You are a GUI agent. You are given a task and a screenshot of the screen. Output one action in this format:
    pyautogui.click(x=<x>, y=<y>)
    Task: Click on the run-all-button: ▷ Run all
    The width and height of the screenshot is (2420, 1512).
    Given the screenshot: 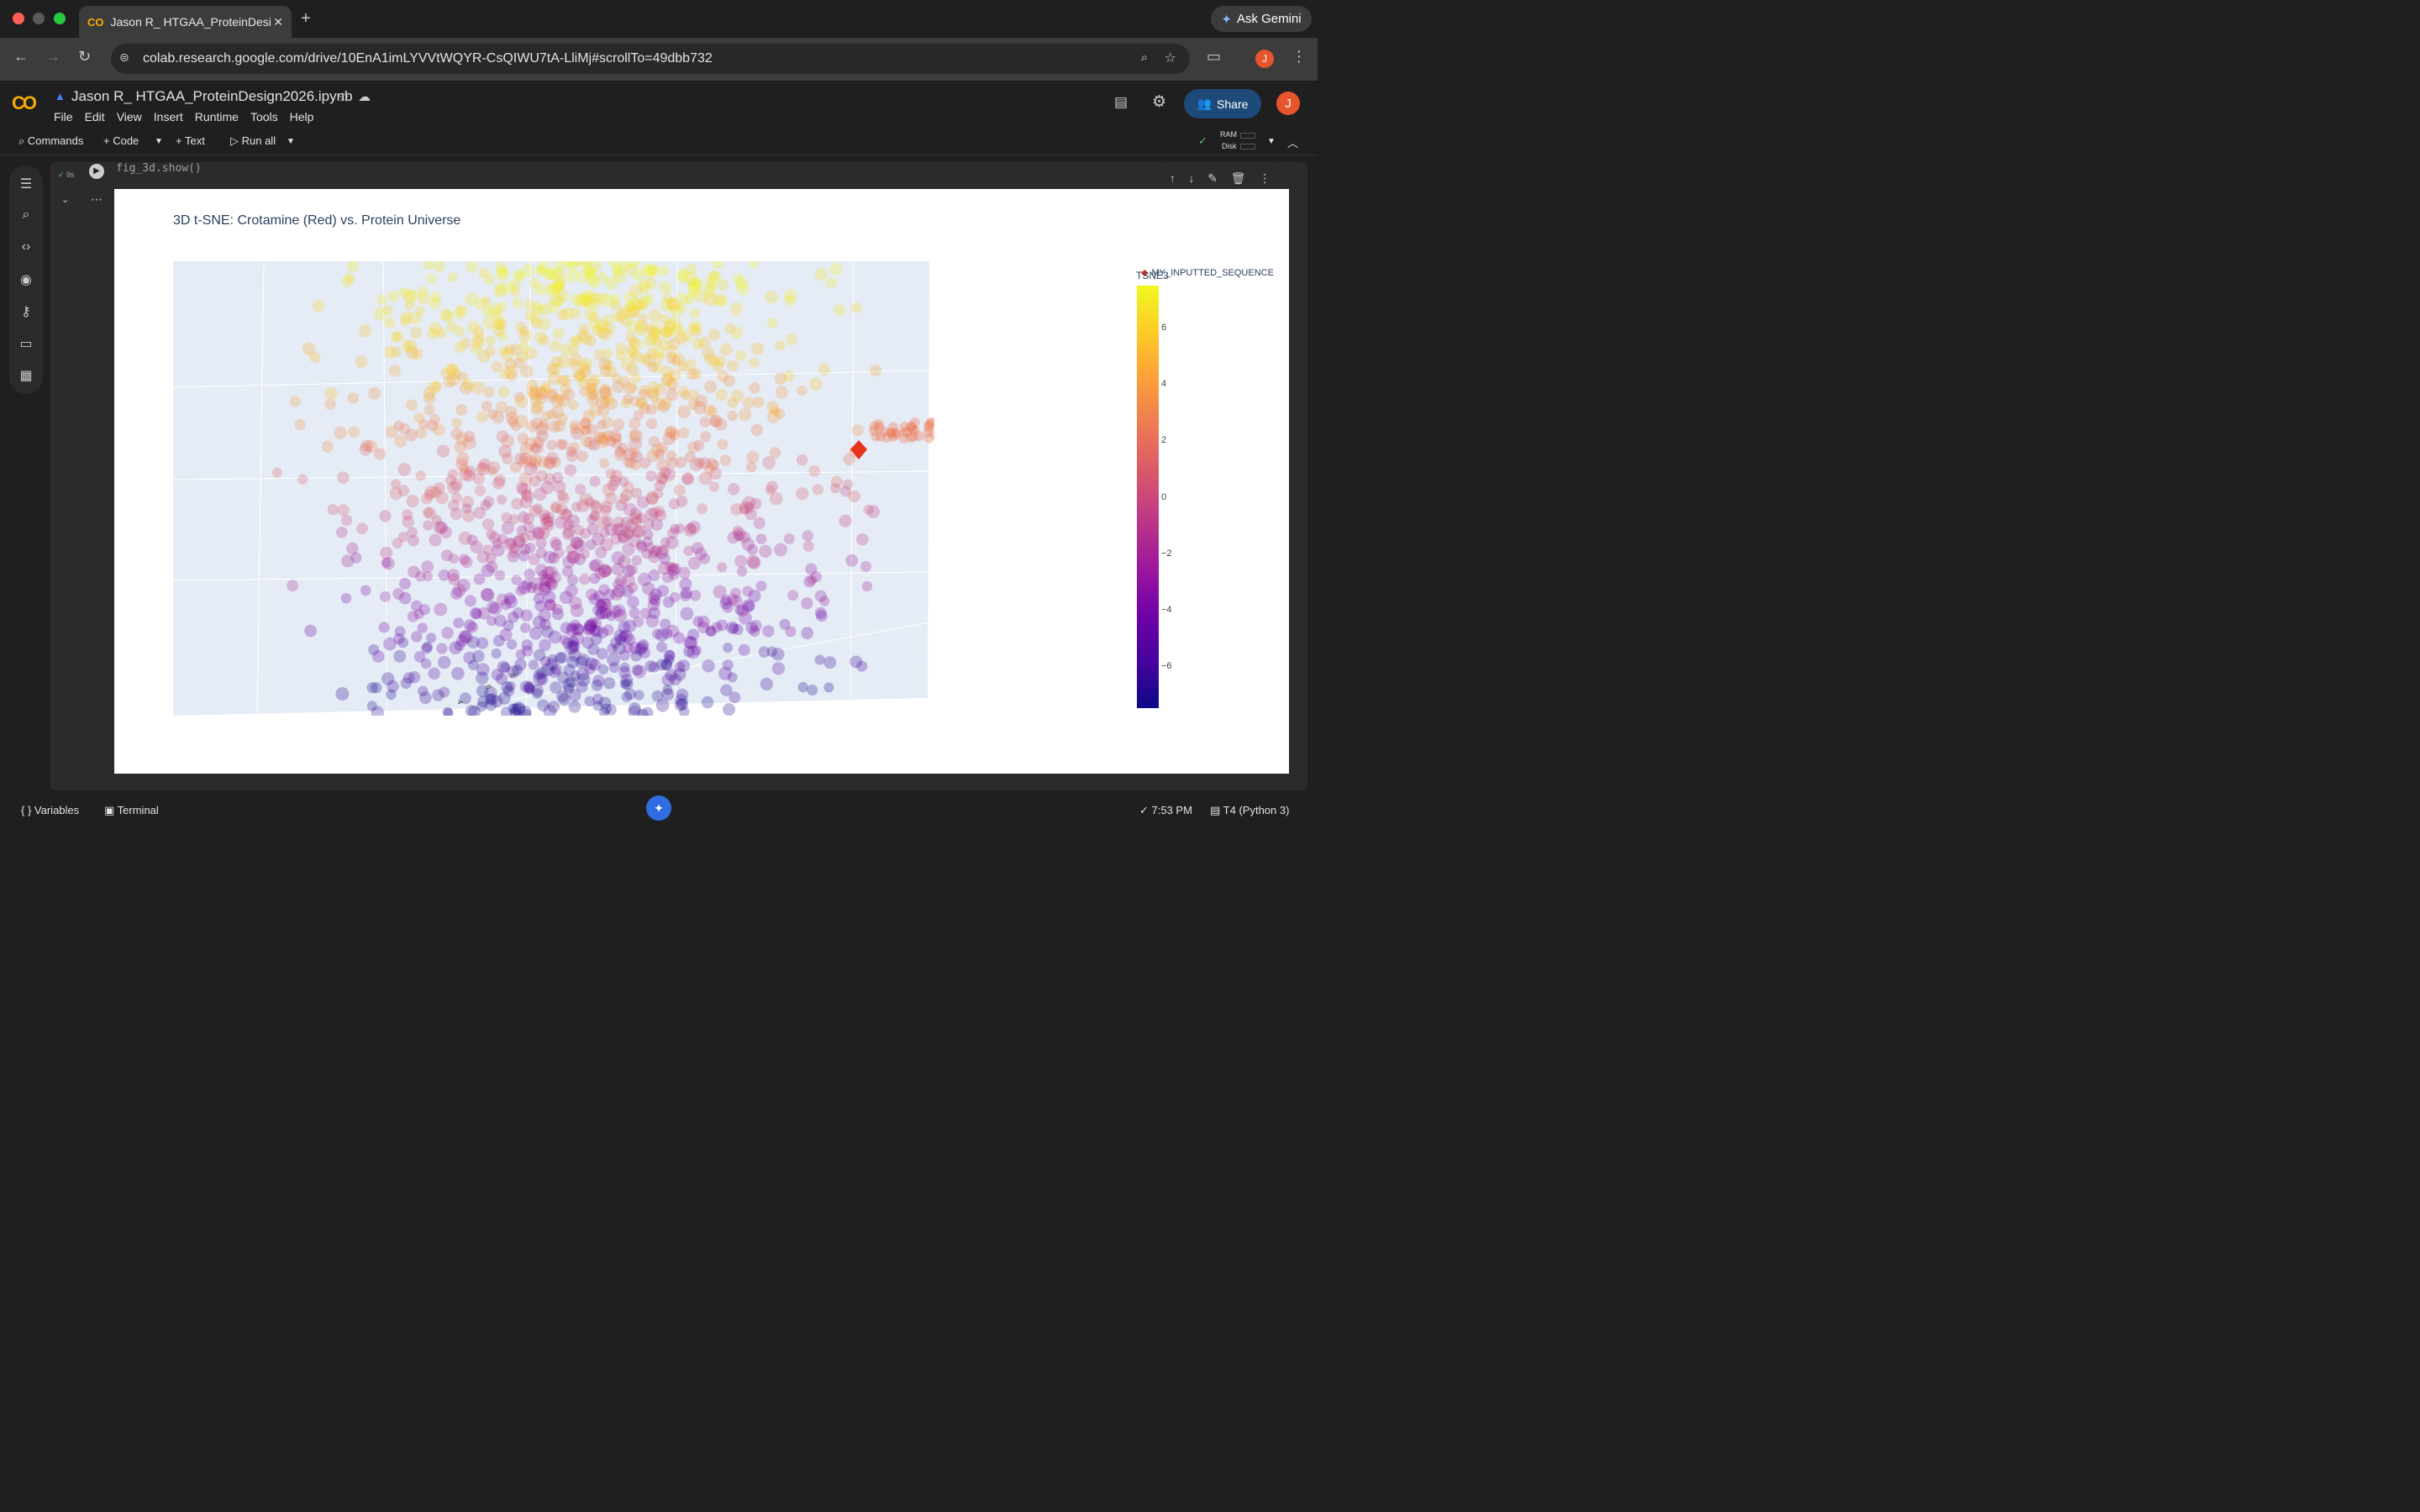 What is the action you would take?
    pyautogui.click(x=253, y=141)
    